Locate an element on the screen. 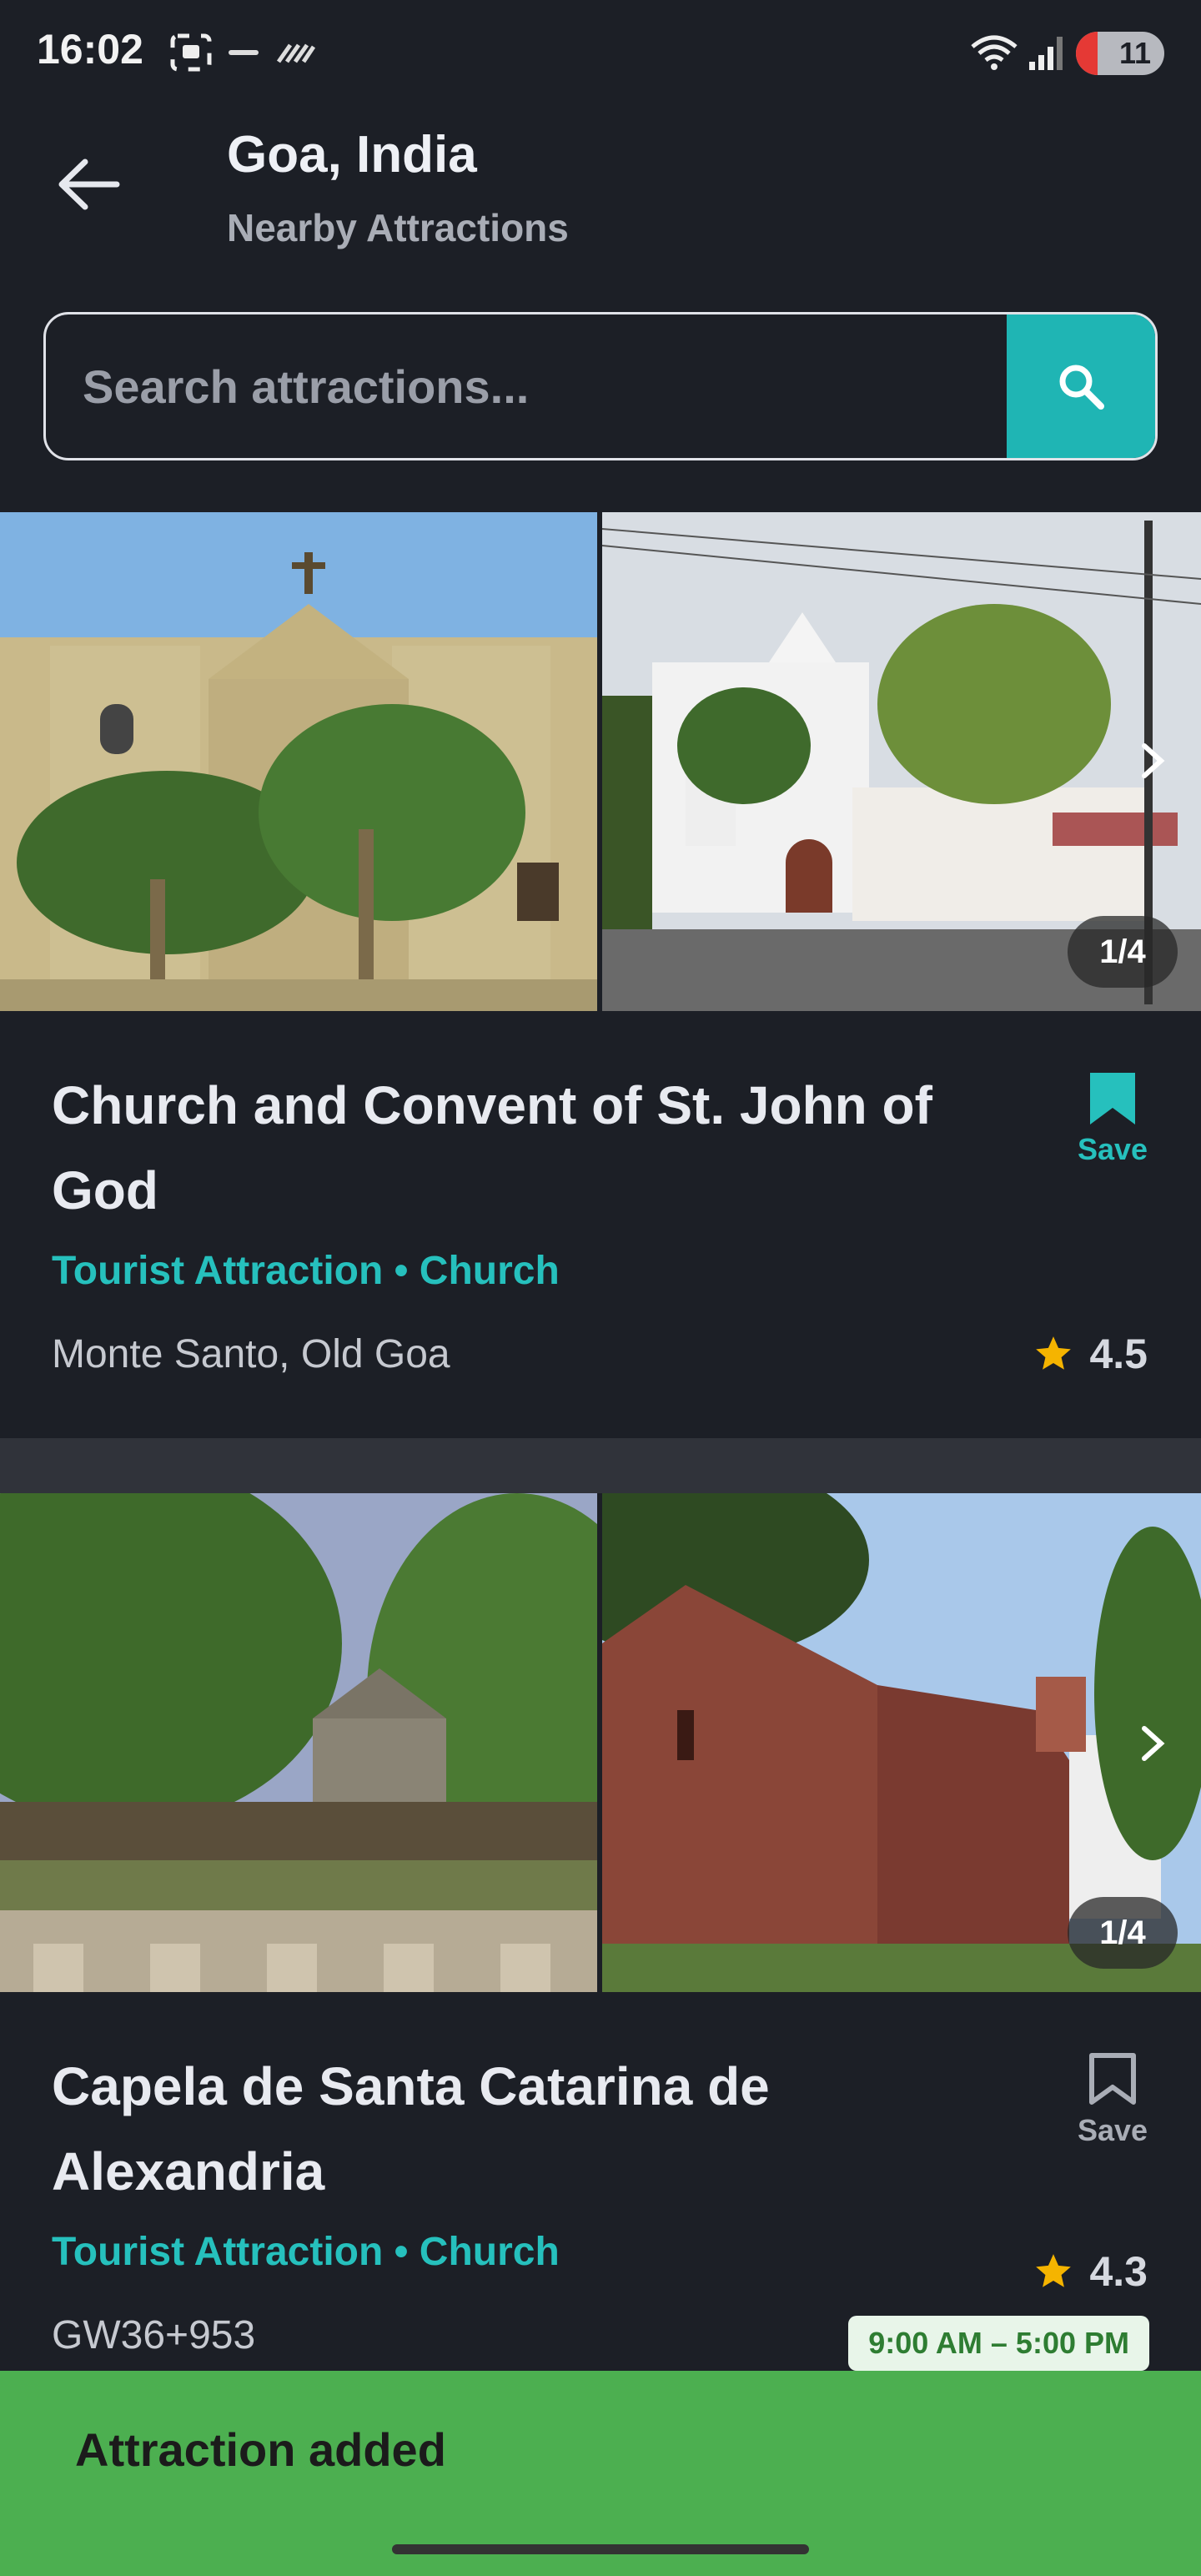  screenshot-icon is located at coordinates (191, 52).